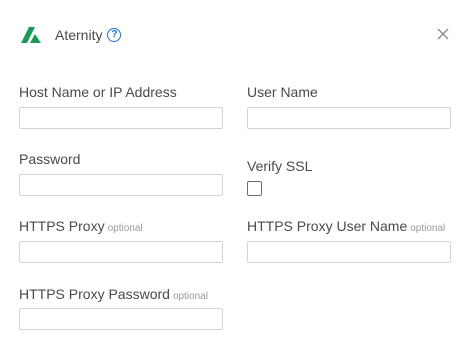 This screenshot has height=343, width=468. Describe the element at coordinates (121, 319) in the screenshot. I see `https-proxy-password-input` at that location.